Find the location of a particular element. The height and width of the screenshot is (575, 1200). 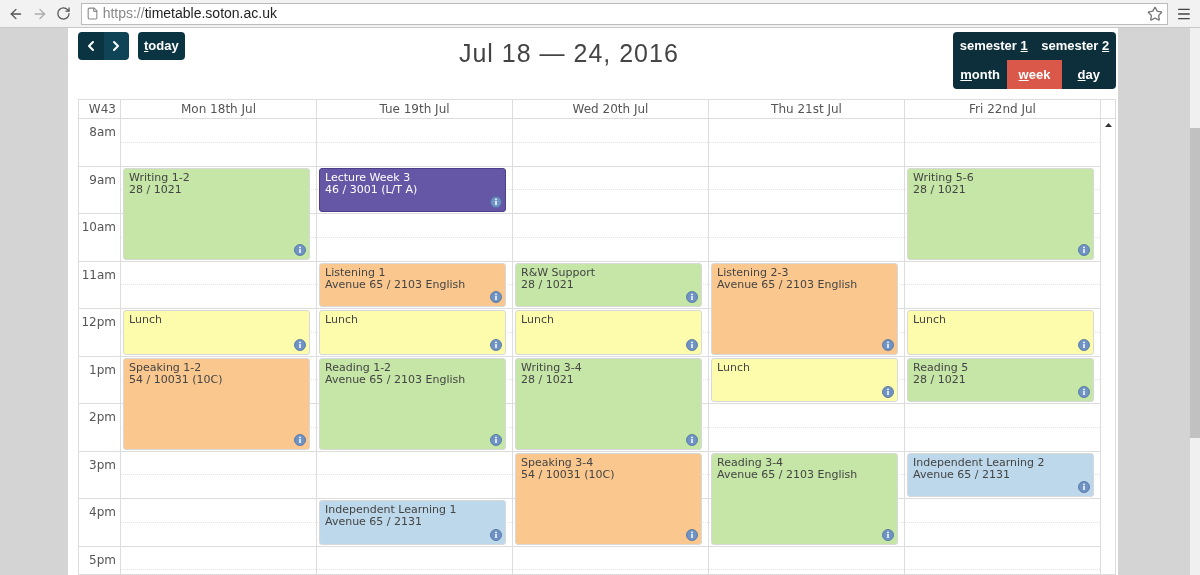

event-title: Writing 3-4 is located at coordinates (552, 367).